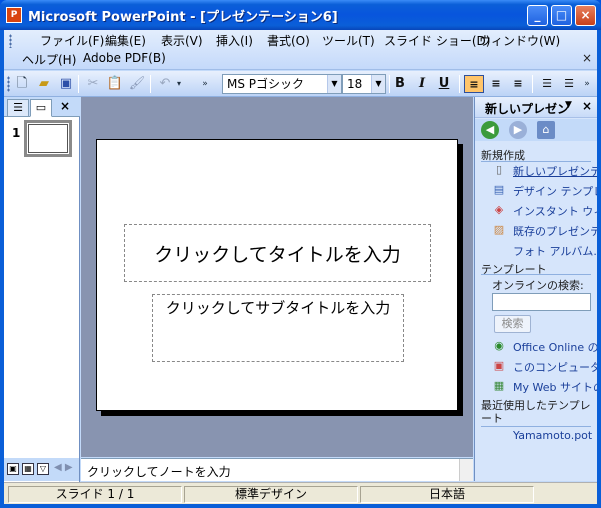 The width and height of the screenshot is (601, 508). I want to click on task-pane-header: 新しいプレゼン ▼ ×, so click(536, 107).